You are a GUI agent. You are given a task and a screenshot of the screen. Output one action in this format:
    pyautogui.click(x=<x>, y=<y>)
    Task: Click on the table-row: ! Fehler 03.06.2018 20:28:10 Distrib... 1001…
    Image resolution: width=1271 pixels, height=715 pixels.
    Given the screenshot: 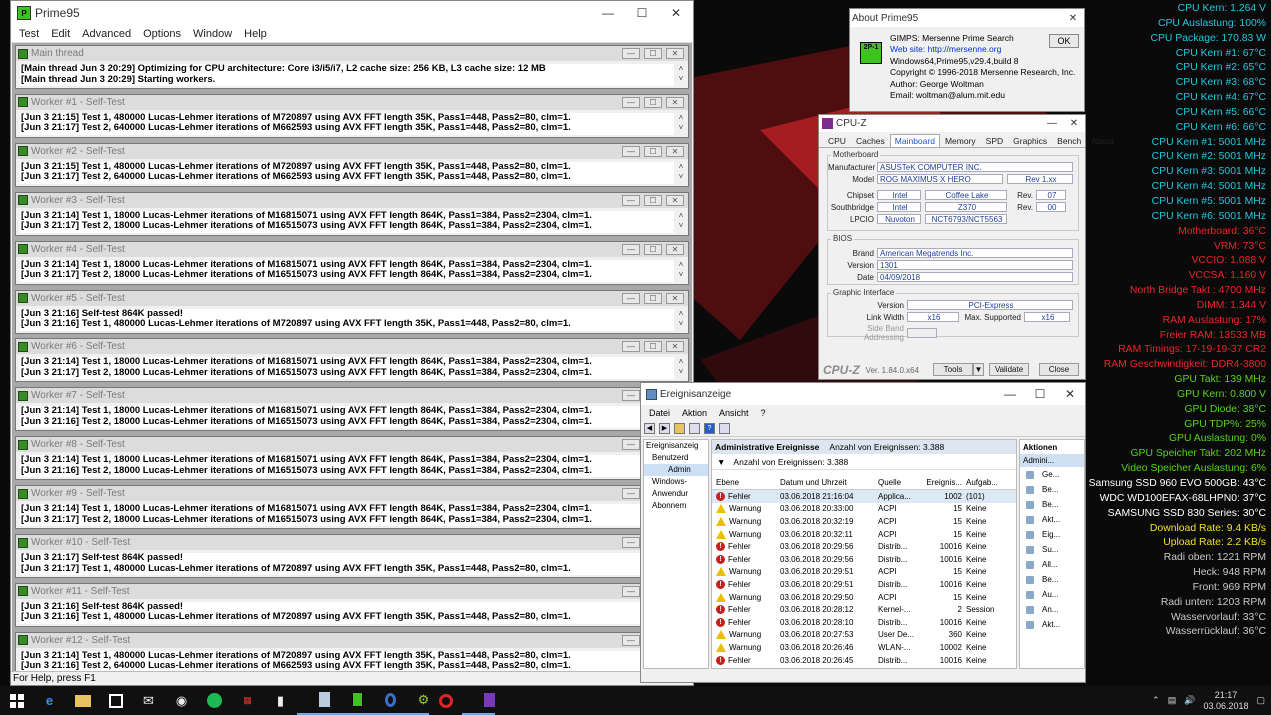 What is the action you would take?
    pyautogui.click(x=864, y=622)
    